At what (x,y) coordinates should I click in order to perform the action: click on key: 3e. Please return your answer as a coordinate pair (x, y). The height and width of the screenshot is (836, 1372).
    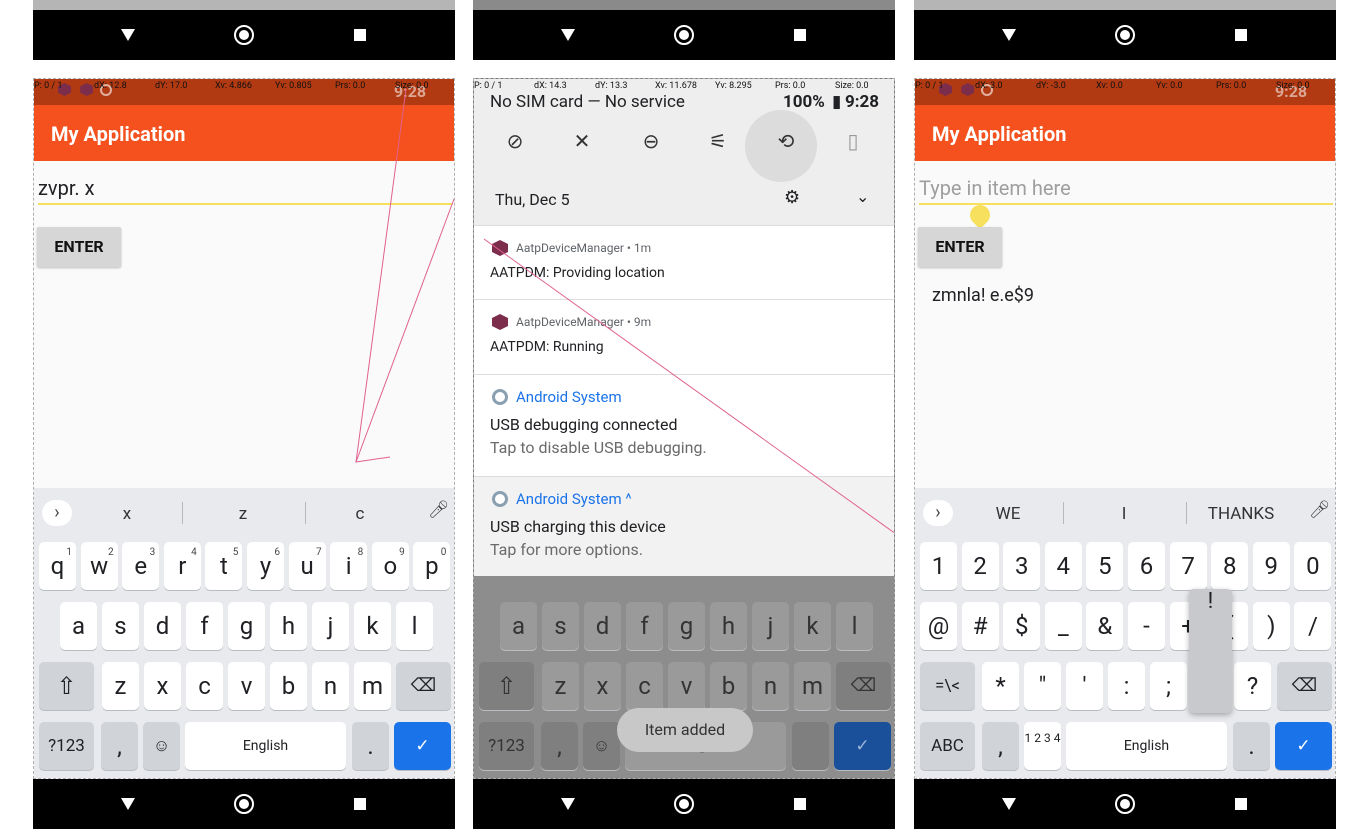
    Looking at the image, I should click on (141, 566).